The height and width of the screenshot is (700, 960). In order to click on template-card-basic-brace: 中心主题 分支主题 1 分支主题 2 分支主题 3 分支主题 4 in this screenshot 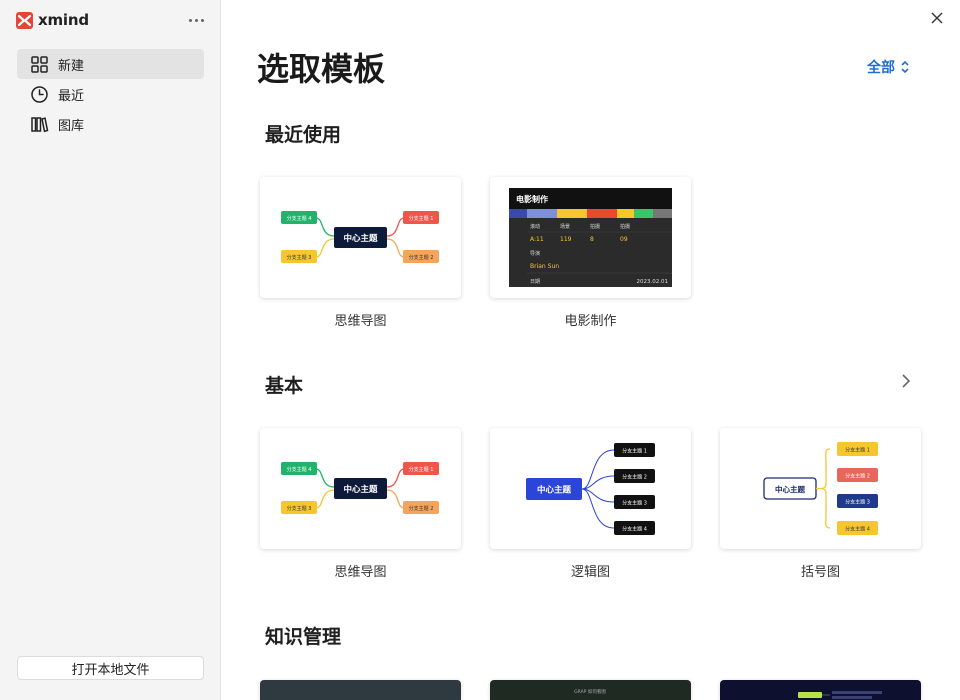, I will do `click(820, 488)`.